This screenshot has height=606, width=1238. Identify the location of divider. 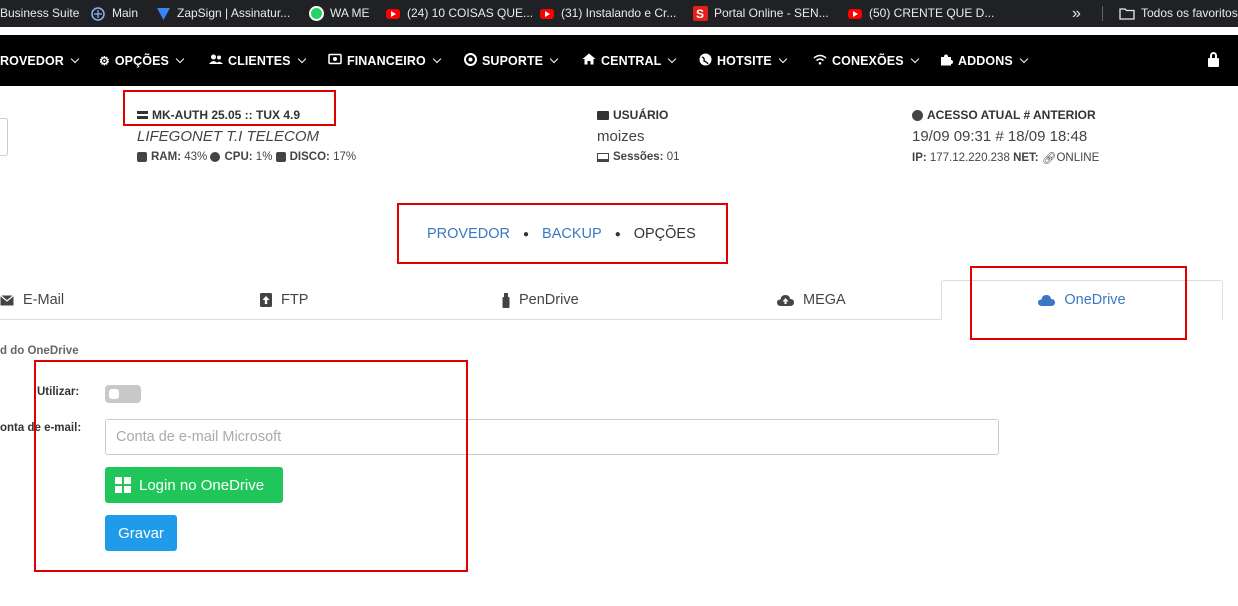
(1102, 13).